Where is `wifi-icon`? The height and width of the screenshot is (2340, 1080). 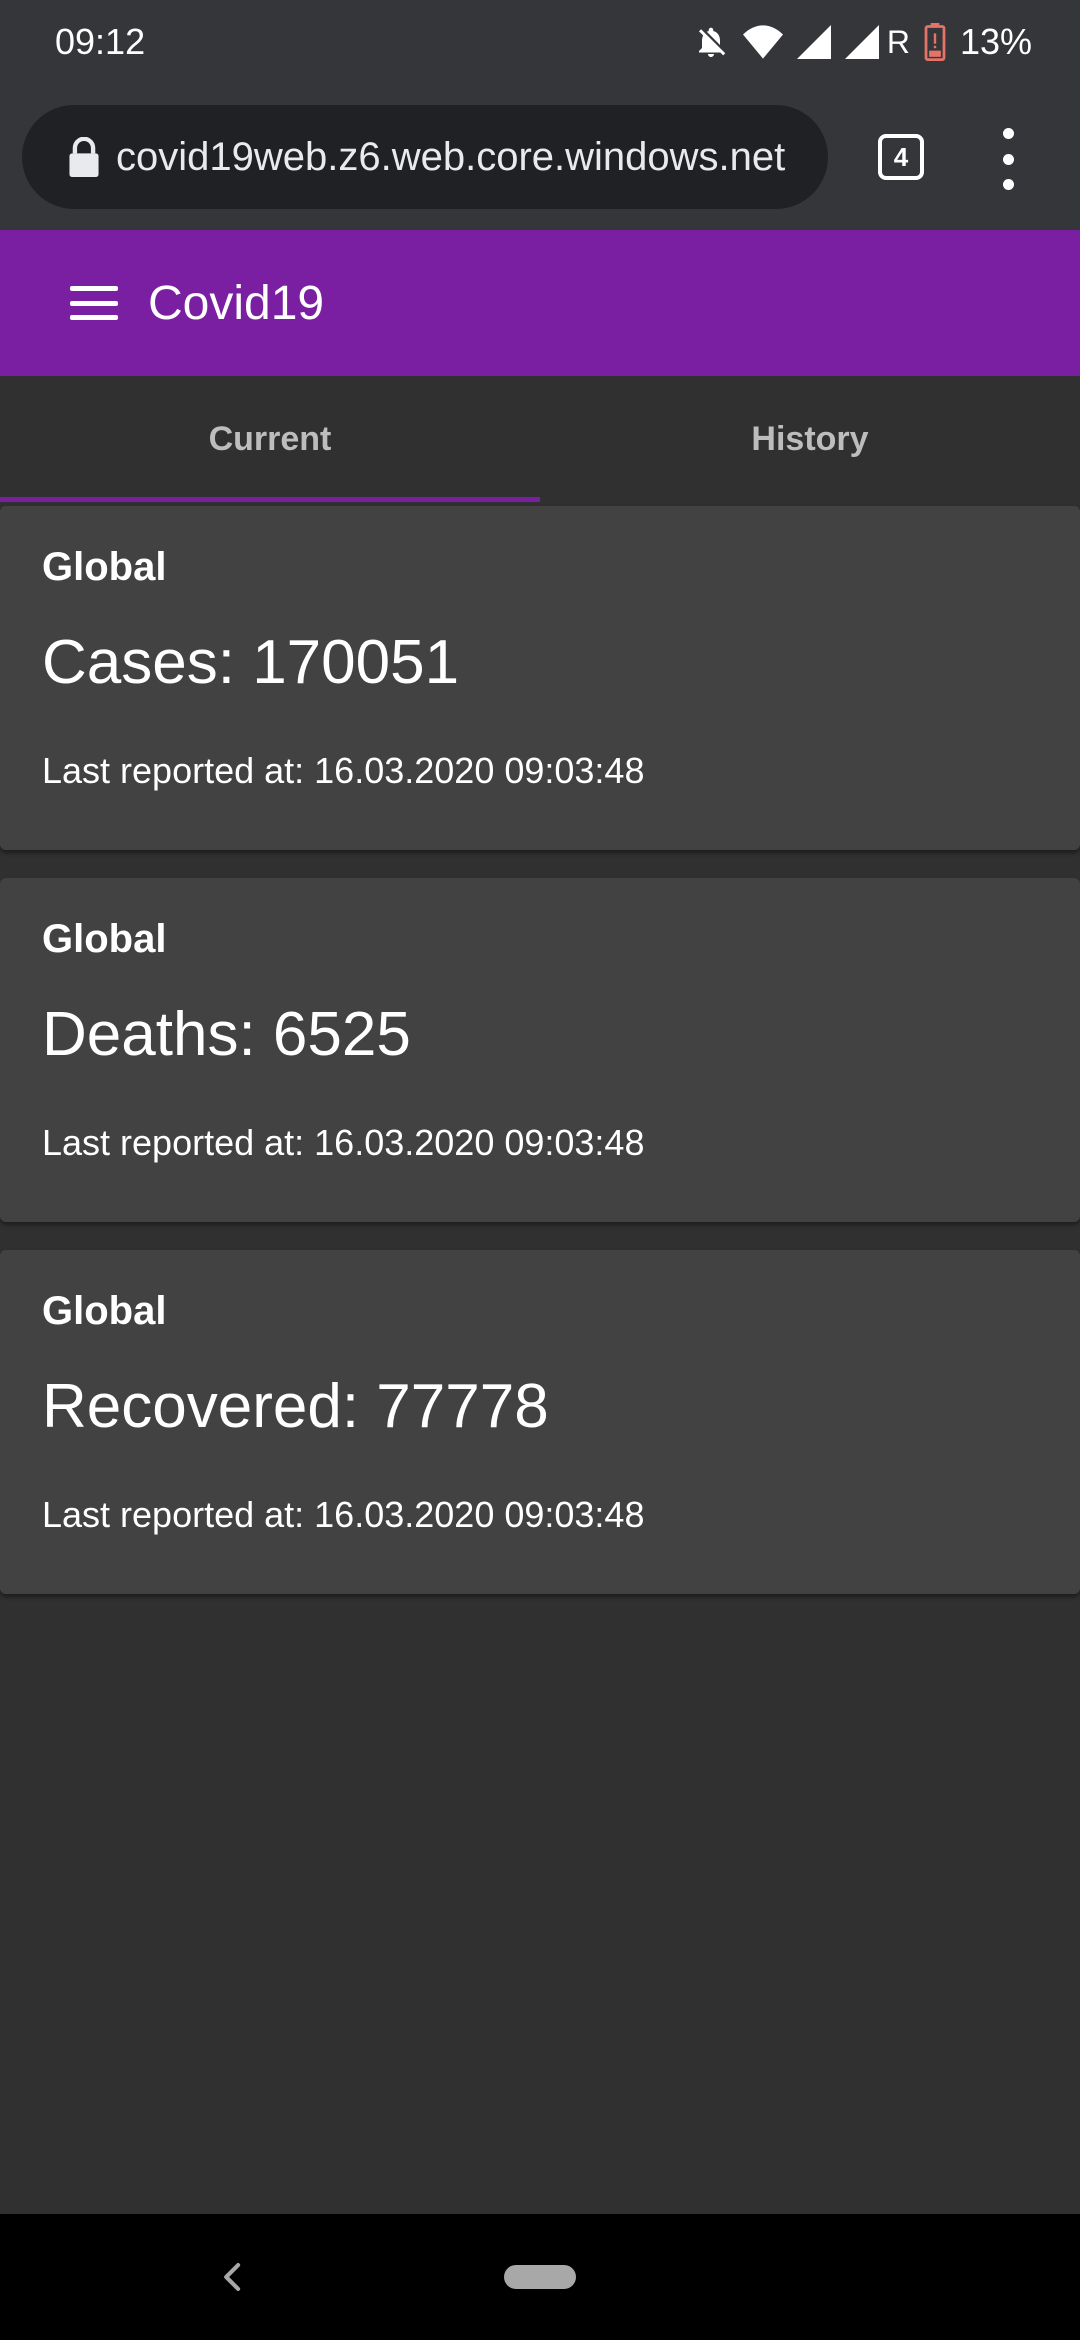
wifi-icon is located at coordinates (762, 42).